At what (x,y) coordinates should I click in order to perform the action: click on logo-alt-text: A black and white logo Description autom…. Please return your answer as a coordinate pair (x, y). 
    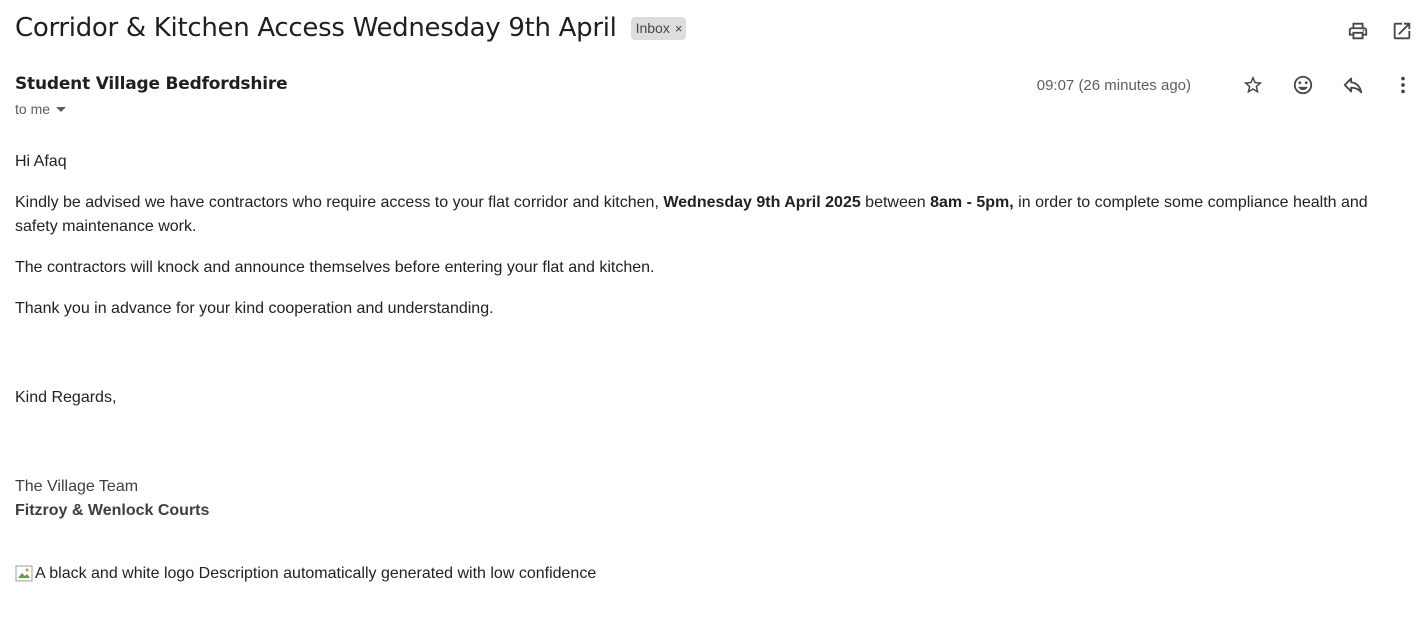
    Looking at the image, I should click on (316, 573).